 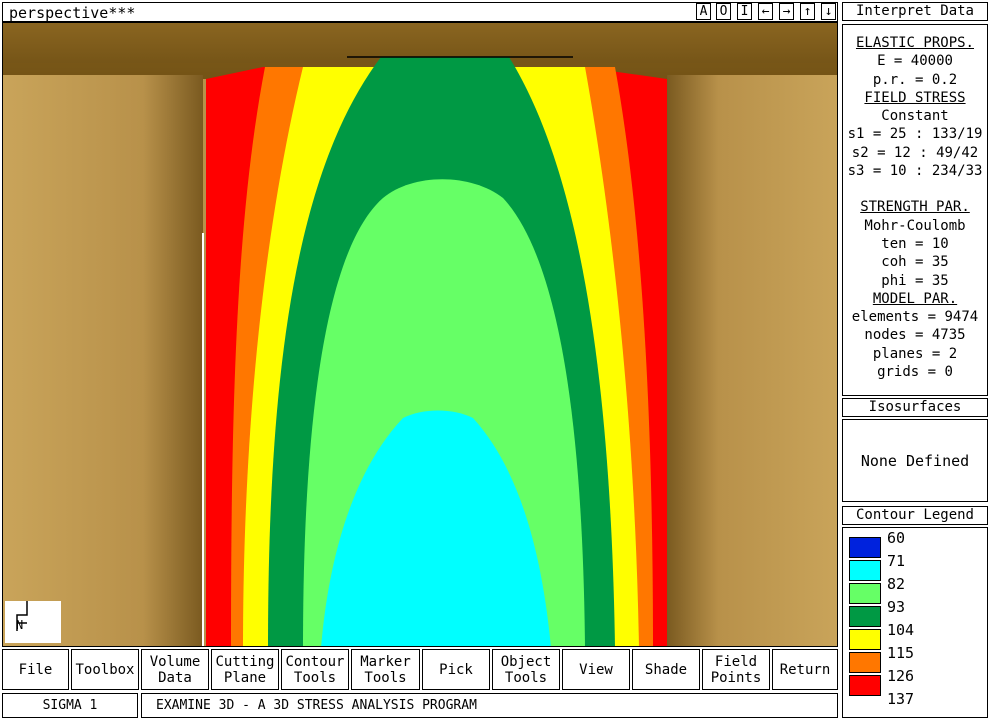 I want to click on legend-value: 82, so click(x=896, y=584).